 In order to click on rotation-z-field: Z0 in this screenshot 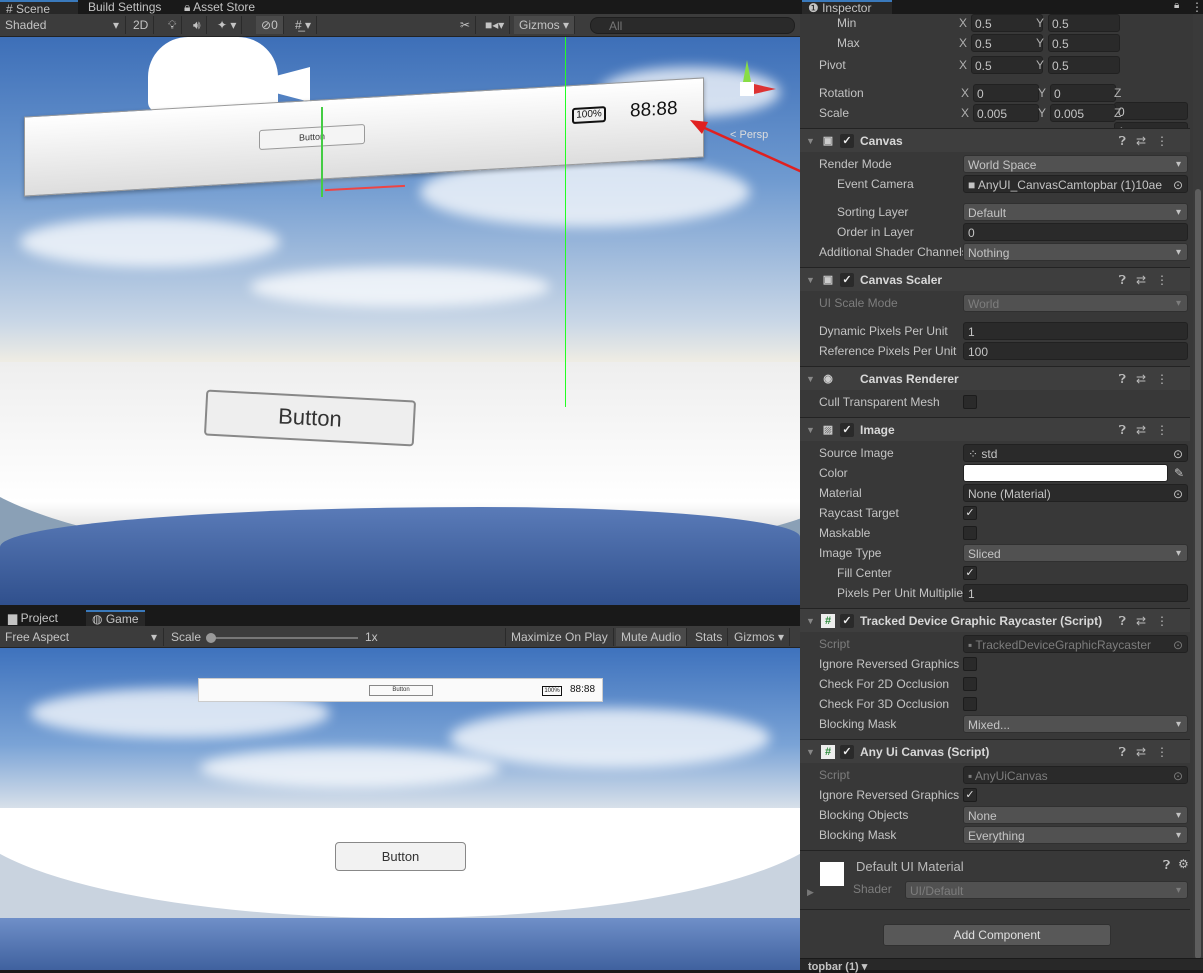, I will do `click(1152, 102)`.